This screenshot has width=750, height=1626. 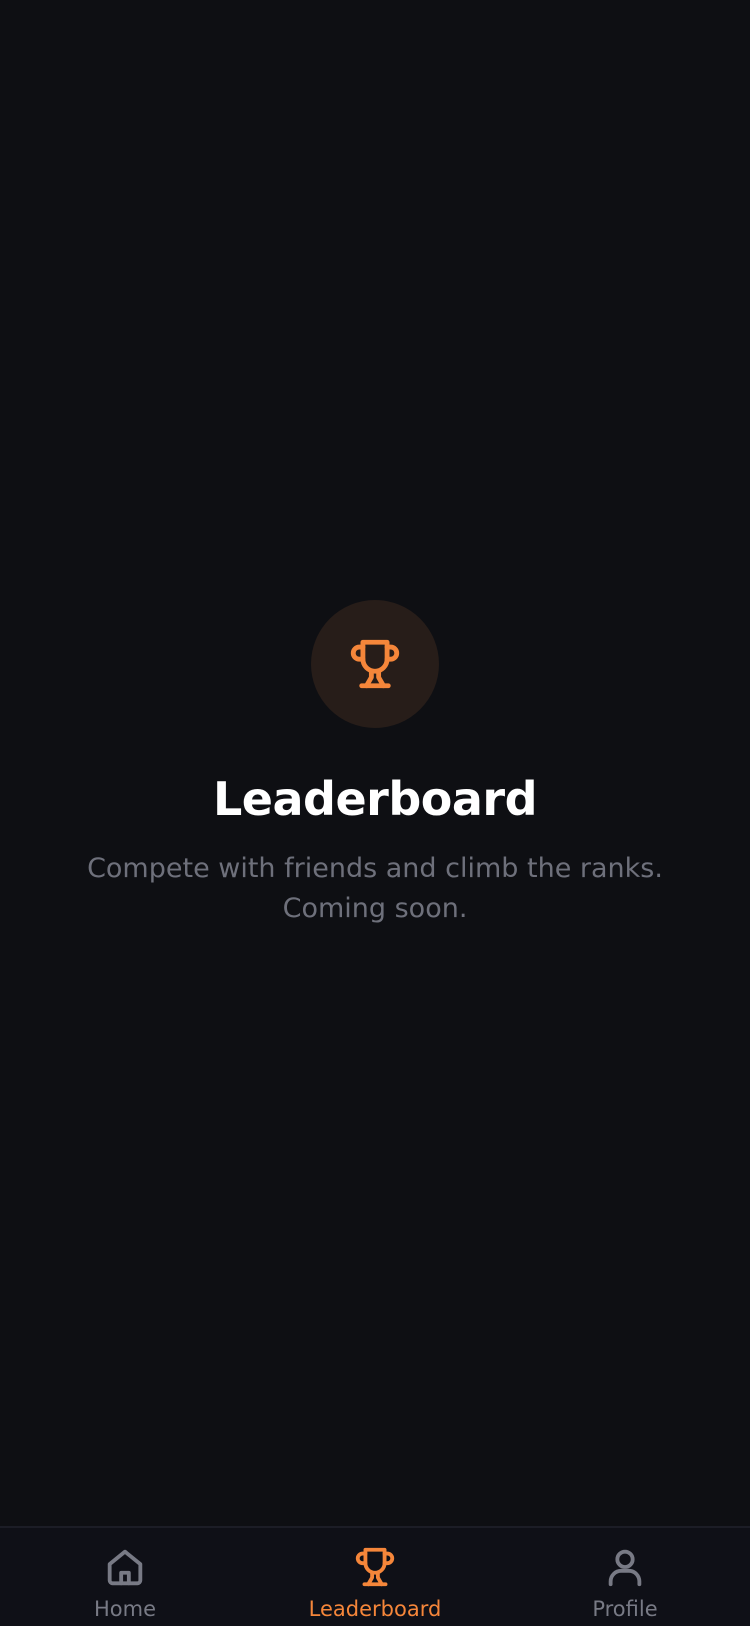 I want to click on tab-home: Home, so click(x=125, y=1577).